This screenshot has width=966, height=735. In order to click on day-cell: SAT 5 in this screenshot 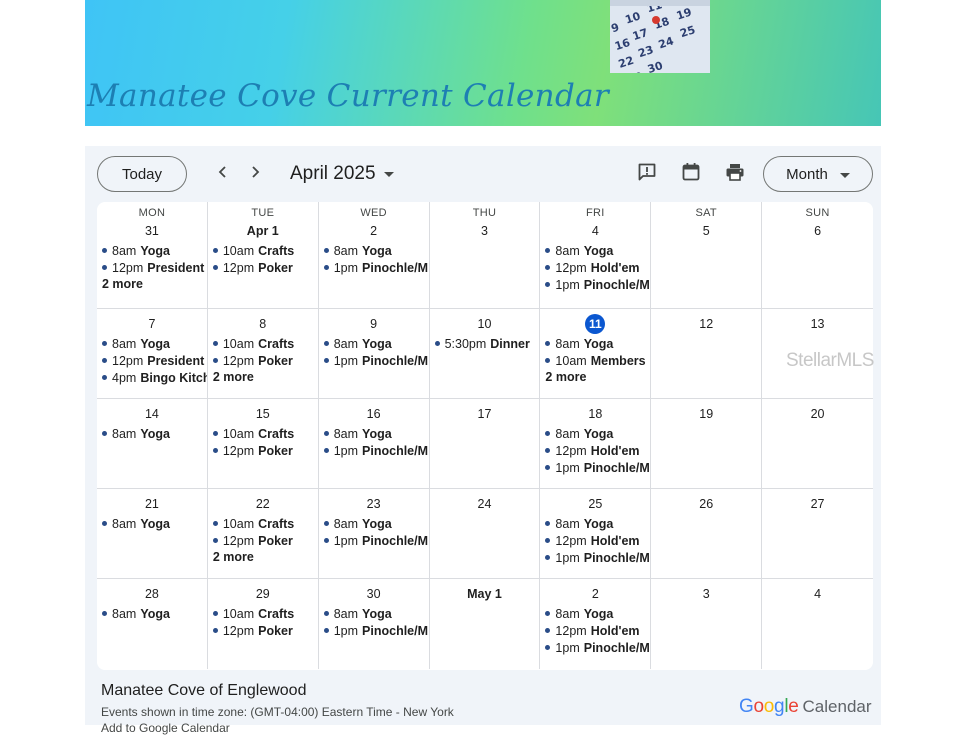, I will do `click(707, 255)`.